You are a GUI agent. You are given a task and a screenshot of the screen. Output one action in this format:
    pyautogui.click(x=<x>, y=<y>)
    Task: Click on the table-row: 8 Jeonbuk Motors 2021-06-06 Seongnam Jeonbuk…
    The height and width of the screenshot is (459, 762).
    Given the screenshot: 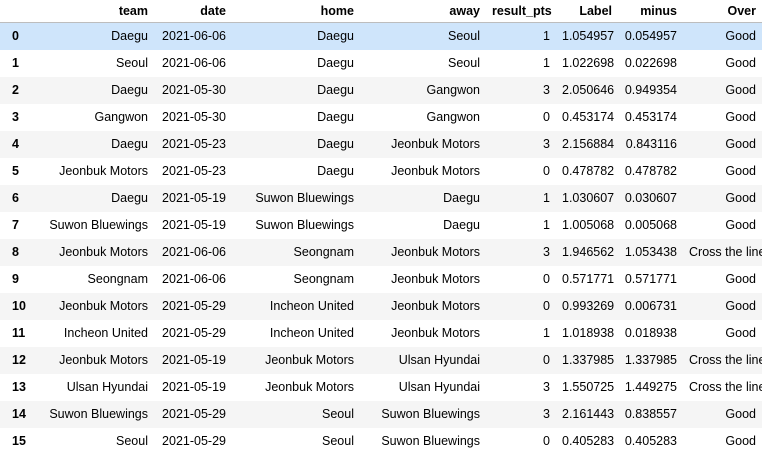 What is the action you would take?
    pyautogui.click(x=381, y=252)
    